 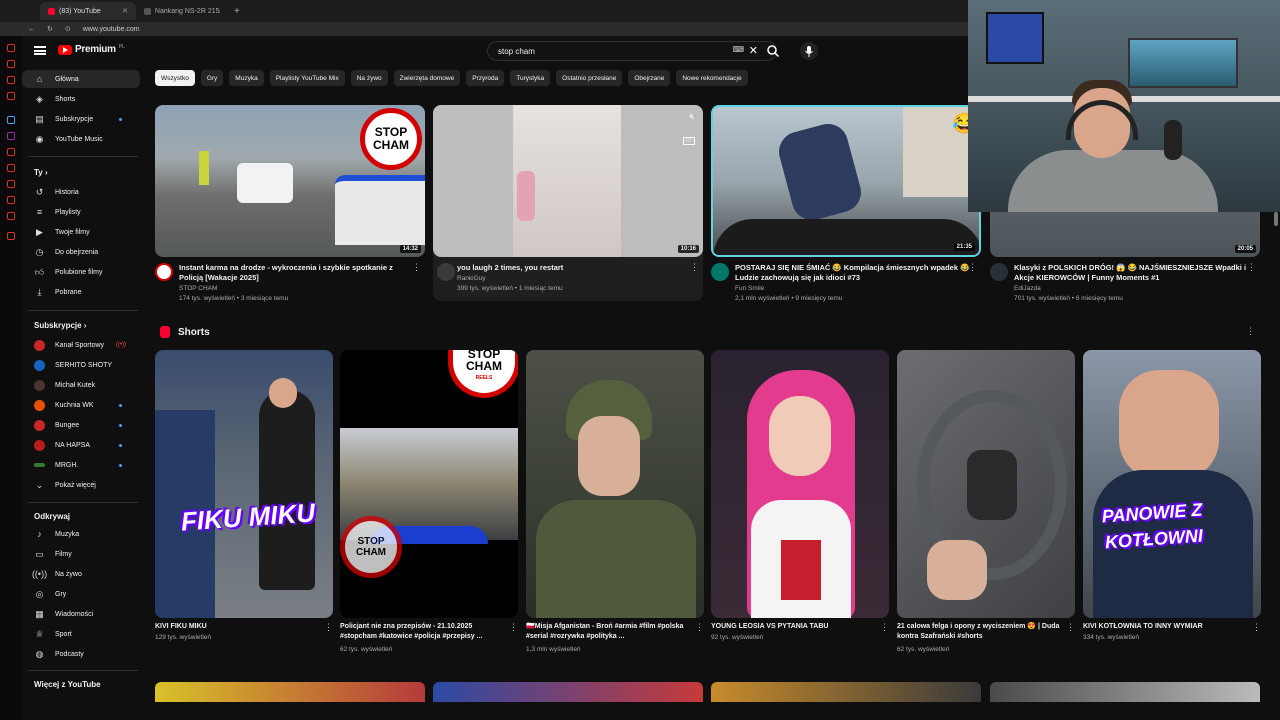 I want to click on sidebar-item-history: ↺ Historia, so click(x=81, y=192).